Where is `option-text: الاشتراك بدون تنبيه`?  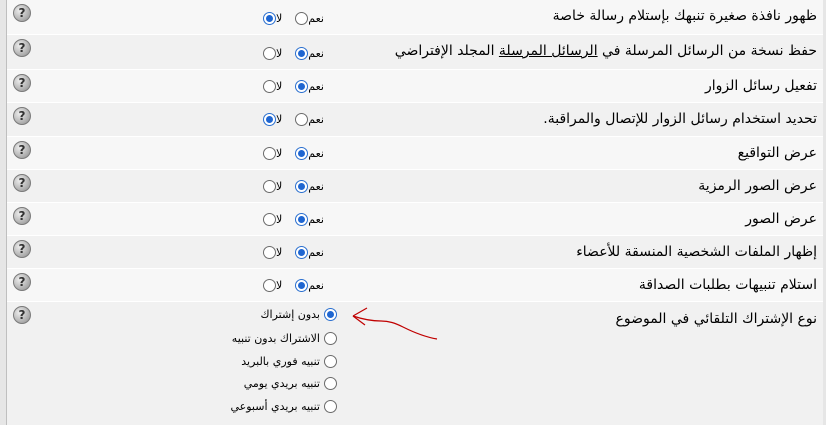 option-text: الاشتراك بدون تنبيه is located at coordinates (275, 338).